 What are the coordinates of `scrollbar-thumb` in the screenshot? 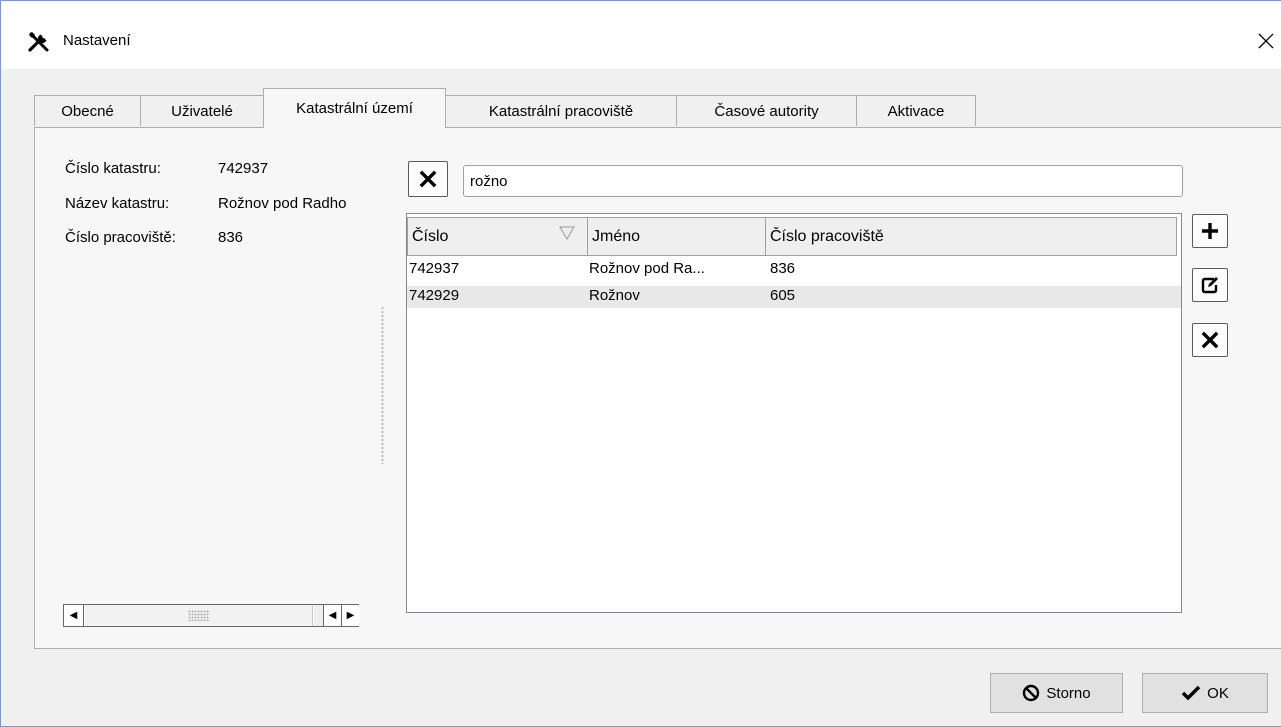 It's located at (199, 615).